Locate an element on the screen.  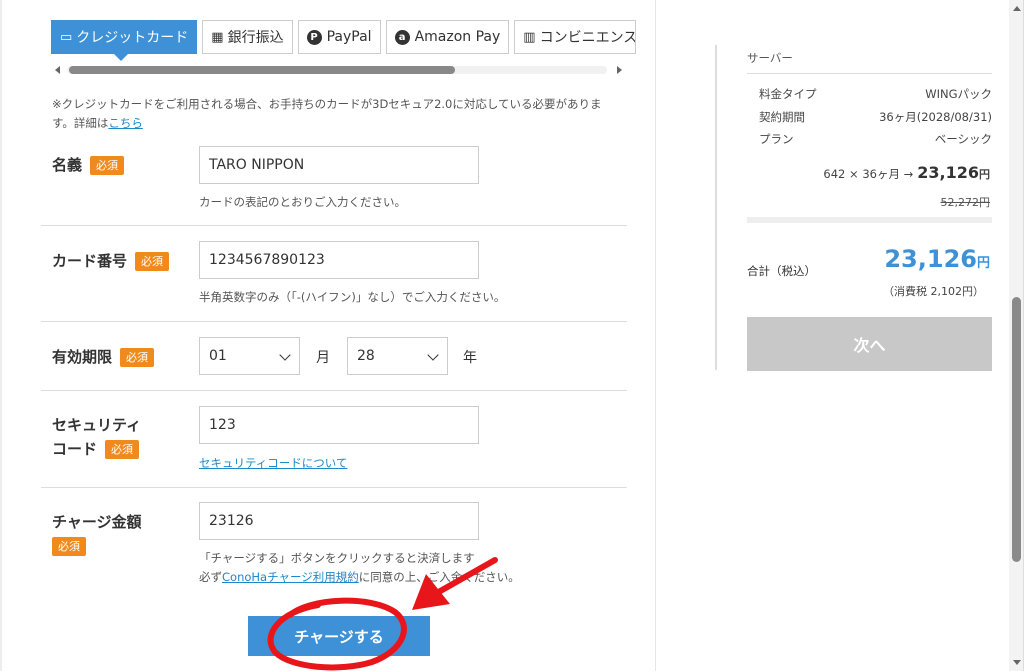
charge-amount-label: チャージ金額 必須 is located at coordinates (97, 534).